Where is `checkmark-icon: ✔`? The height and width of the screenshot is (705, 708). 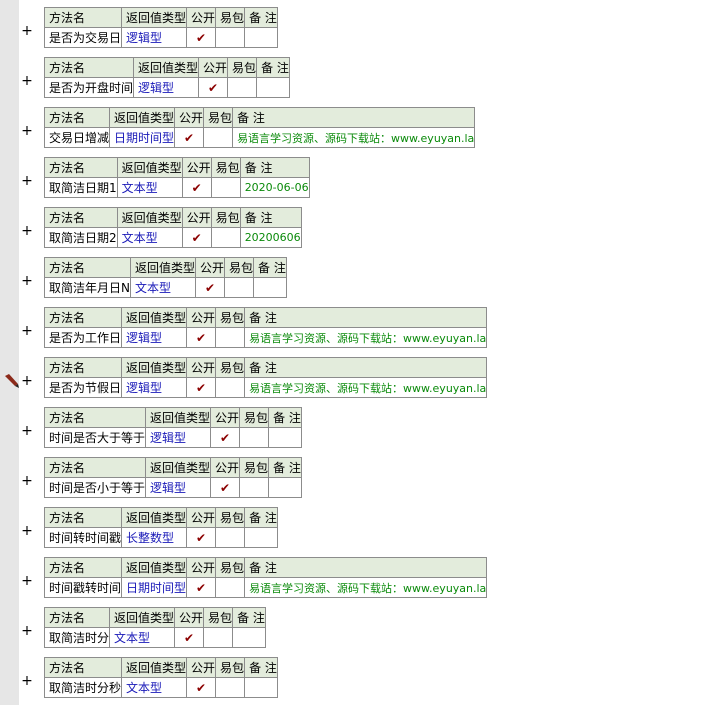 checkmark-icon: ✔ is located at coordinates (189, 137).